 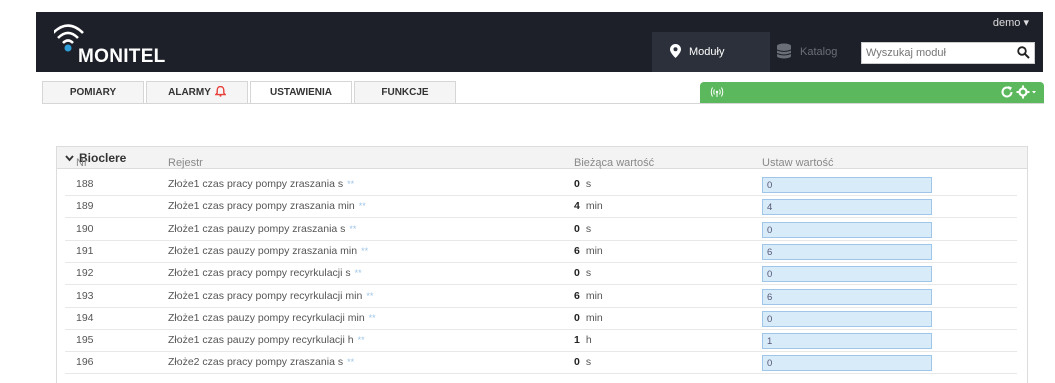 I want to click on register-name: Złoże1 czas pracy pompy zraszania s, so click(x=256, y=184).